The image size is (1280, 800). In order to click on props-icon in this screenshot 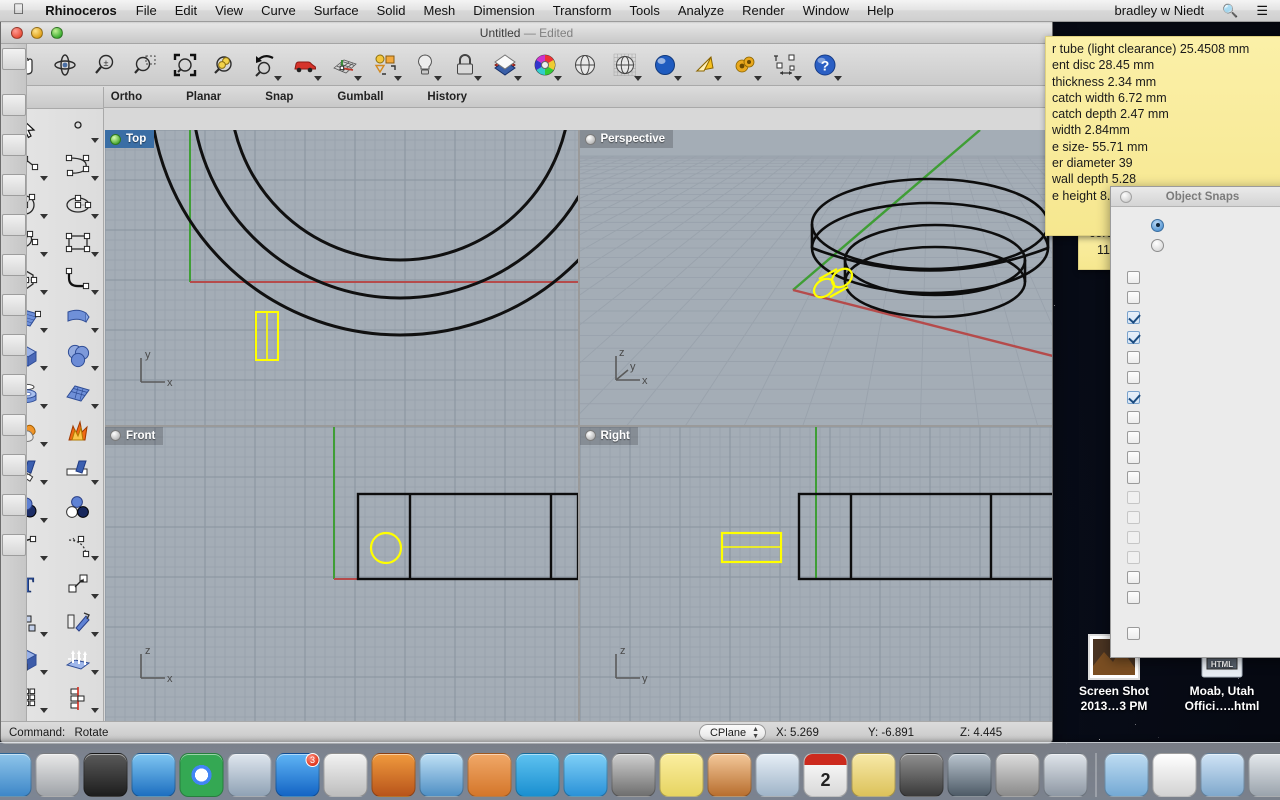, I will do `click(14, 385)`.